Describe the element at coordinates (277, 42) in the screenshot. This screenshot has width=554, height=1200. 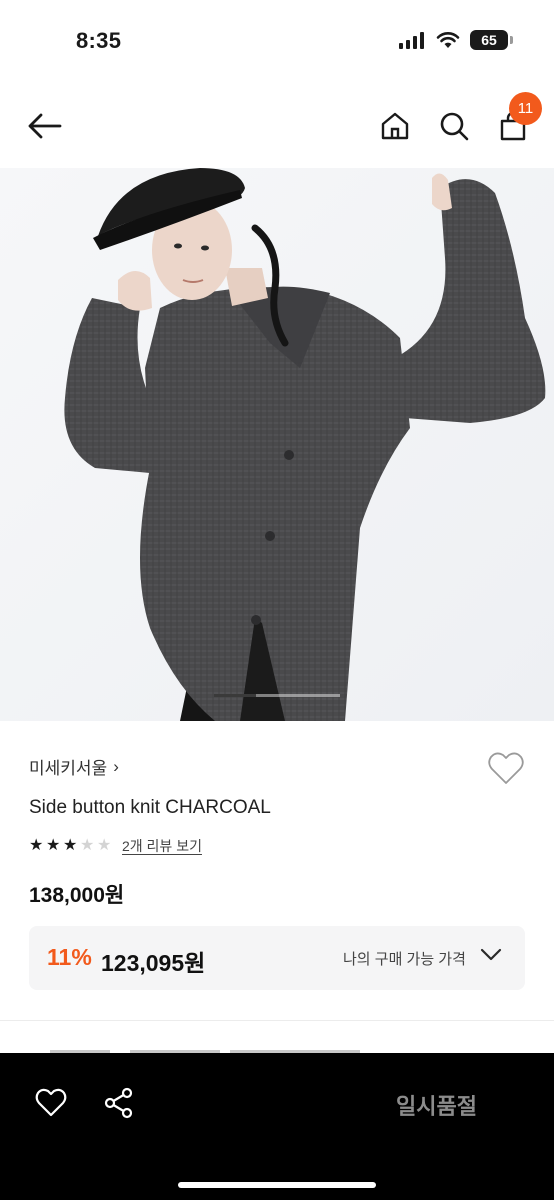
I see `status-bar: 8:35 65` at that location.